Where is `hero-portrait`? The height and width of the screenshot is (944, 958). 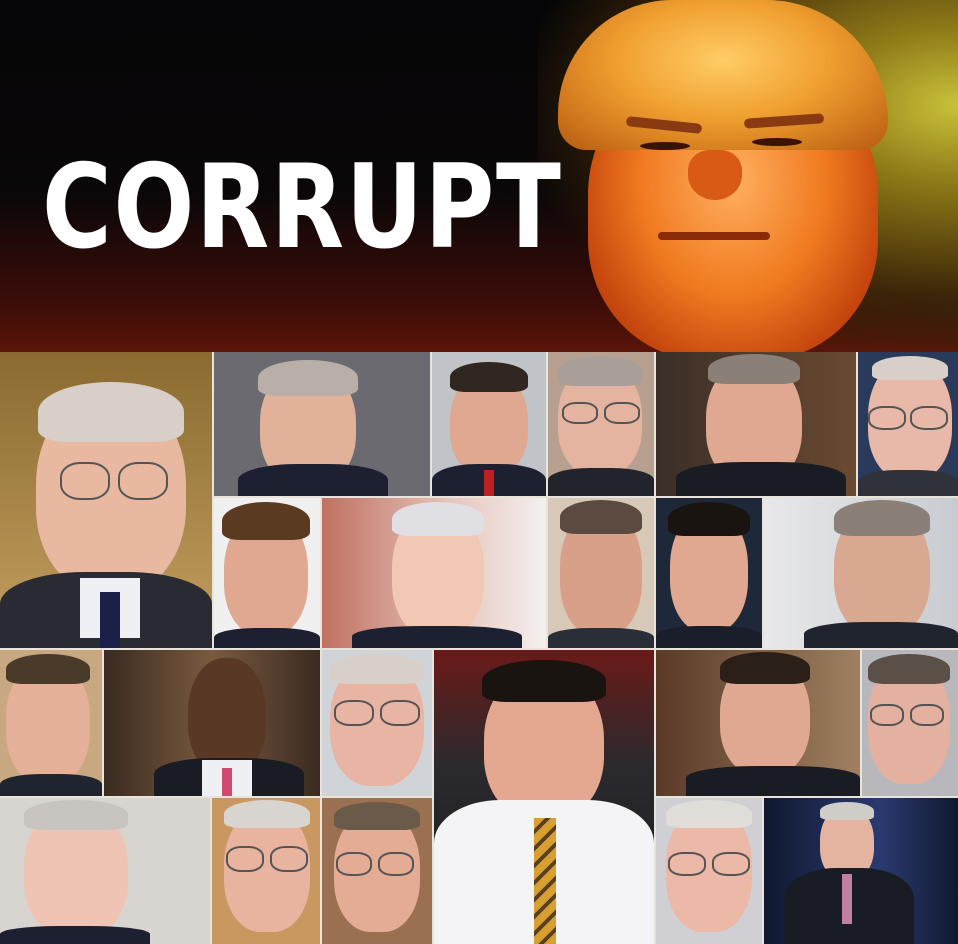
hero-portrait is located at coordinates (728, 176).